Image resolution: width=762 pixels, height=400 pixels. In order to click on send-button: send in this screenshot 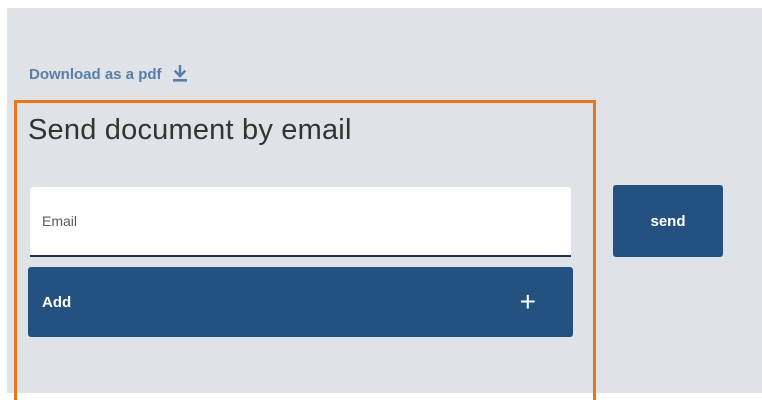, I will do `click(668, 221)`.